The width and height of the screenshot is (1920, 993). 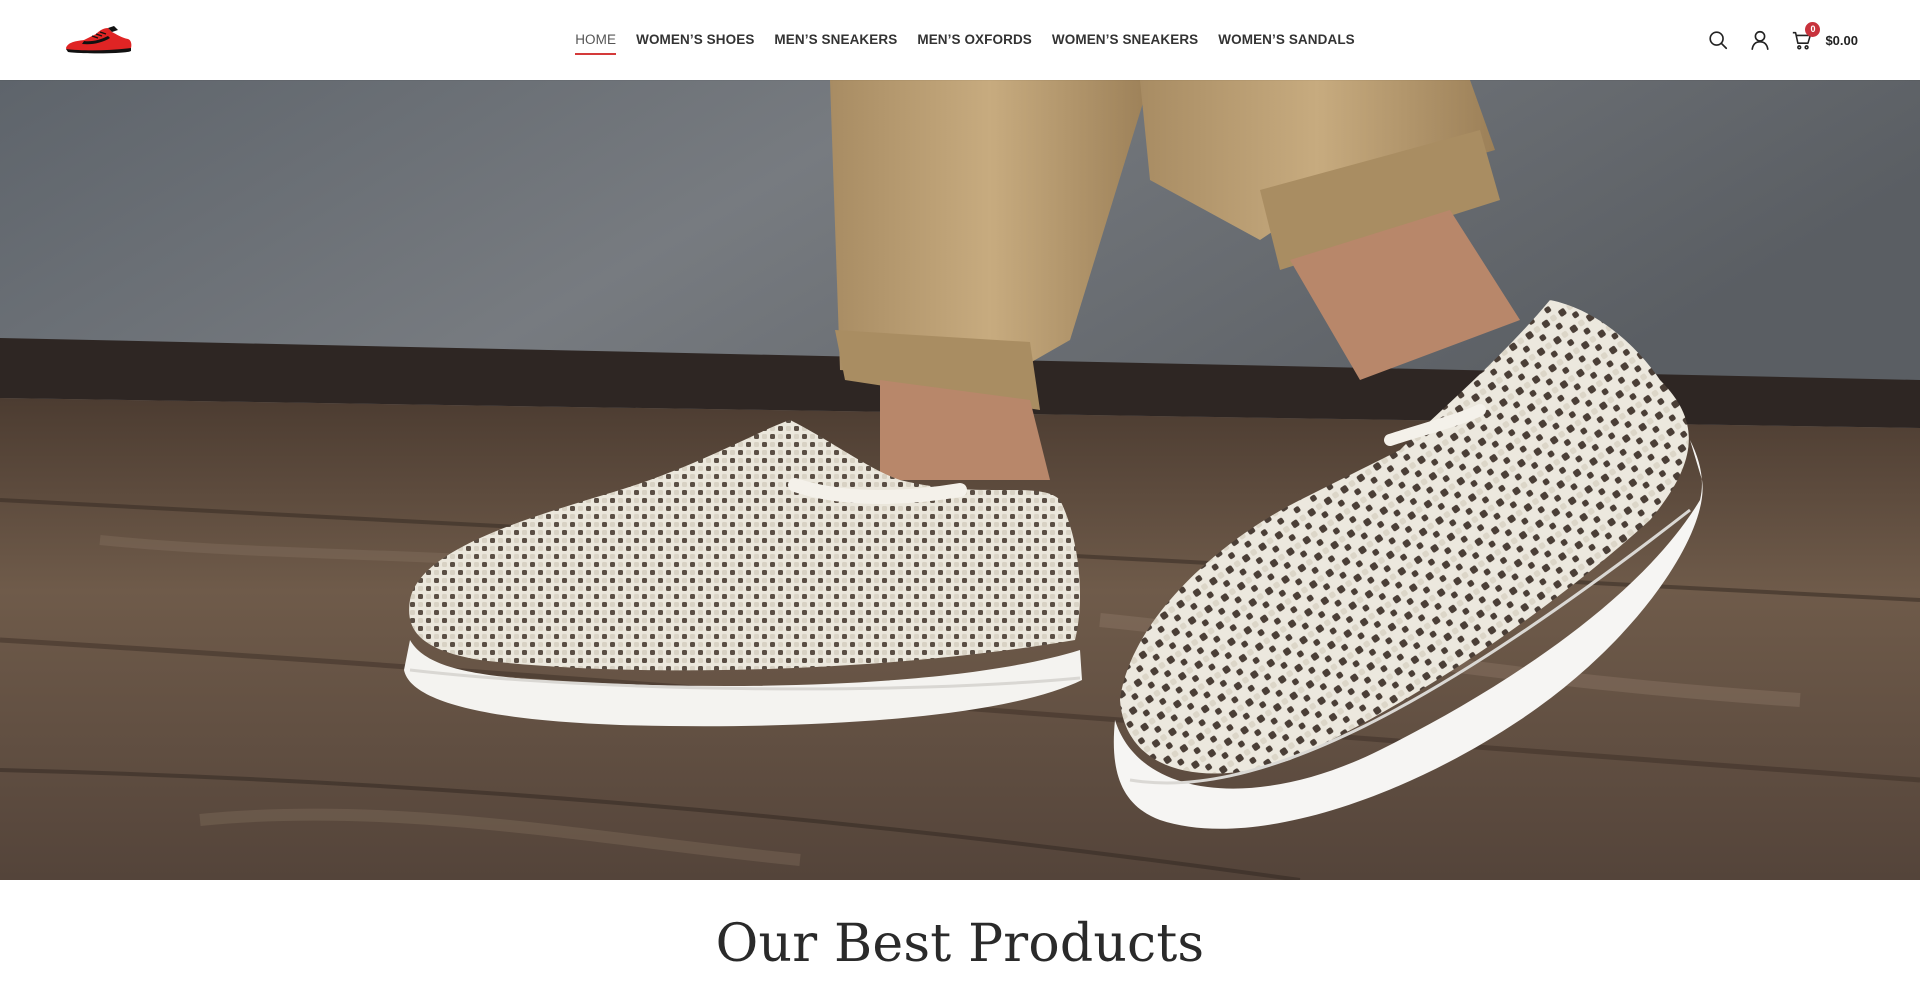 I want to click on user-icon, so click(x=1760, y=40).